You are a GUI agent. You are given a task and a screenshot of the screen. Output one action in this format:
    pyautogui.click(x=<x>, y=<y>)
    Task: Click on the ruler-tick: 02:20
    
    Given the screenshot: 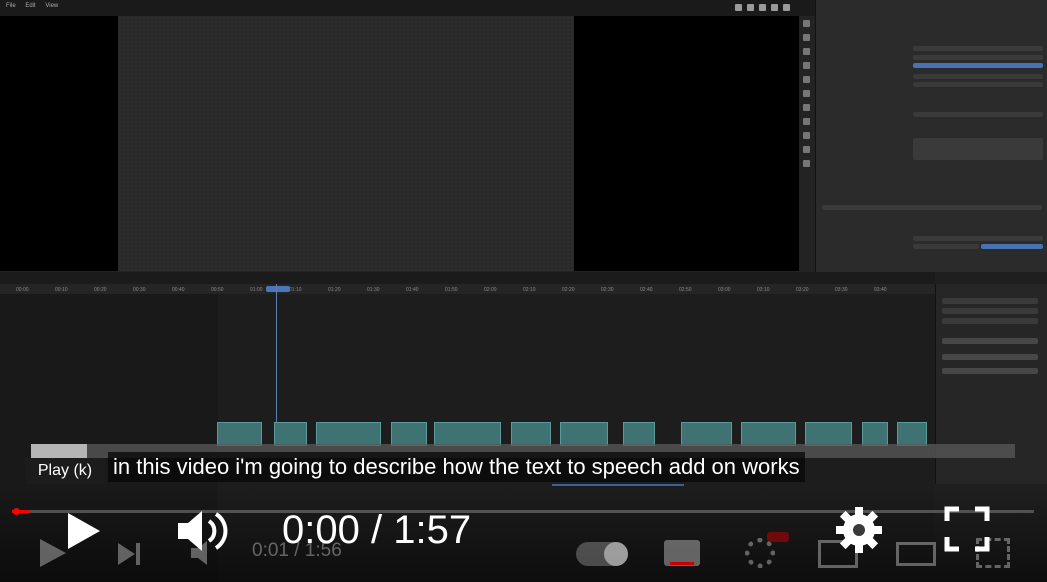 What is the action you would take?
    pyautogui.click(x=568, y=290)
    